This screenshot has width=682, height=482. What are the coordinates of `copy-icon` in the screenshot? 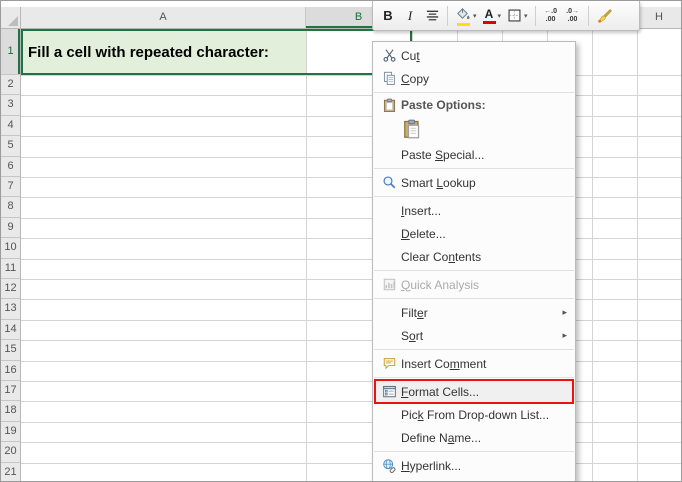 It's located at (389, 78).